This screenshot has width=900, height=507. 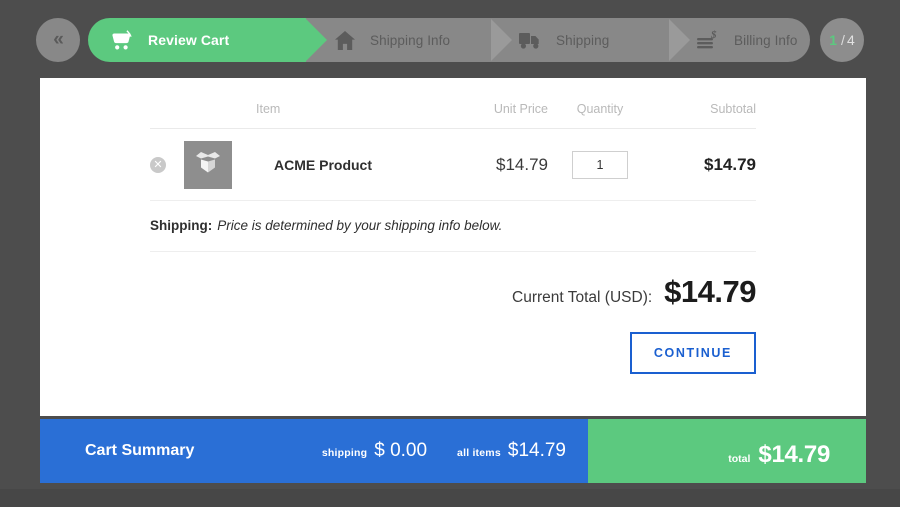 What do you see at coordinates (582, 297) in the screenshot?
I see `current-total-label: Current Total (USD):` at bounding box center [582, 297].